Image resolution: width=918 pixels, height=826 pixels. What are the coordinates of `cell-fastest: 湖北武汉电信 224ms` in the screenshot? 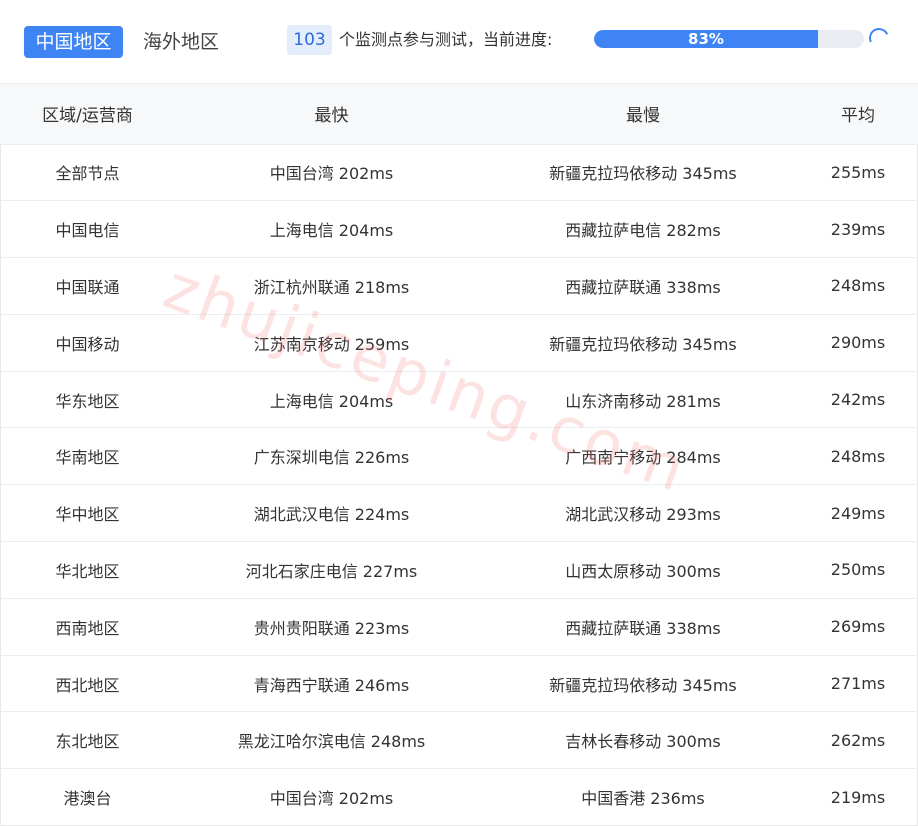 It's located at (331, 513).